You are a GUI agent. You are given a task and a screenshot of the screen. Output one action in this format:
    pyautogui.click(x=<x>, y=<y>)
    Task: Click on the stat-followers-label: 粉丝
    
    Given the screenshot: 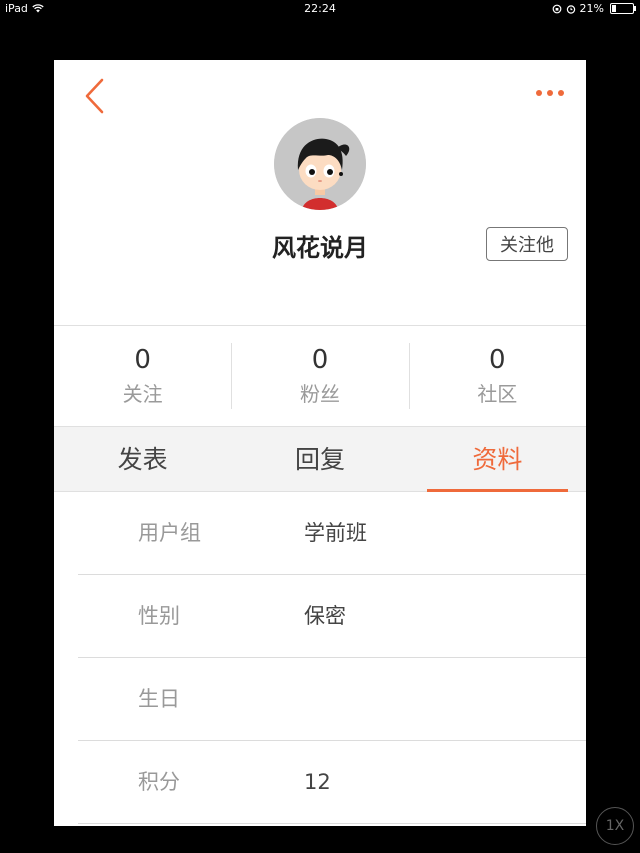 What is the action you would take?
    pyautogui.click(x=319, y=394)
    